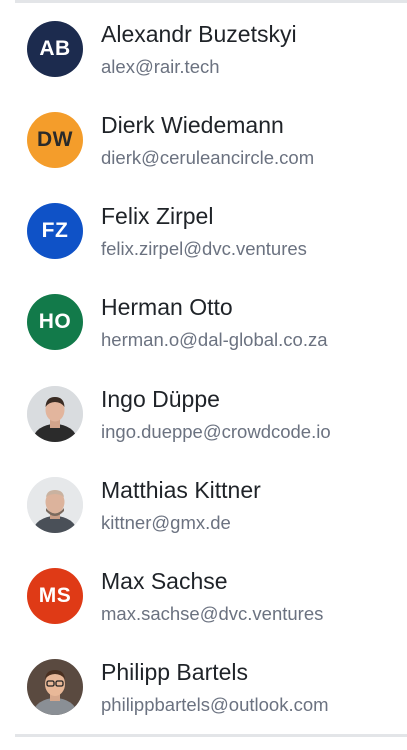 The height and width of the screenshot is (750, 407). I want to click on avatar-initials: AB, so click(55, 48).